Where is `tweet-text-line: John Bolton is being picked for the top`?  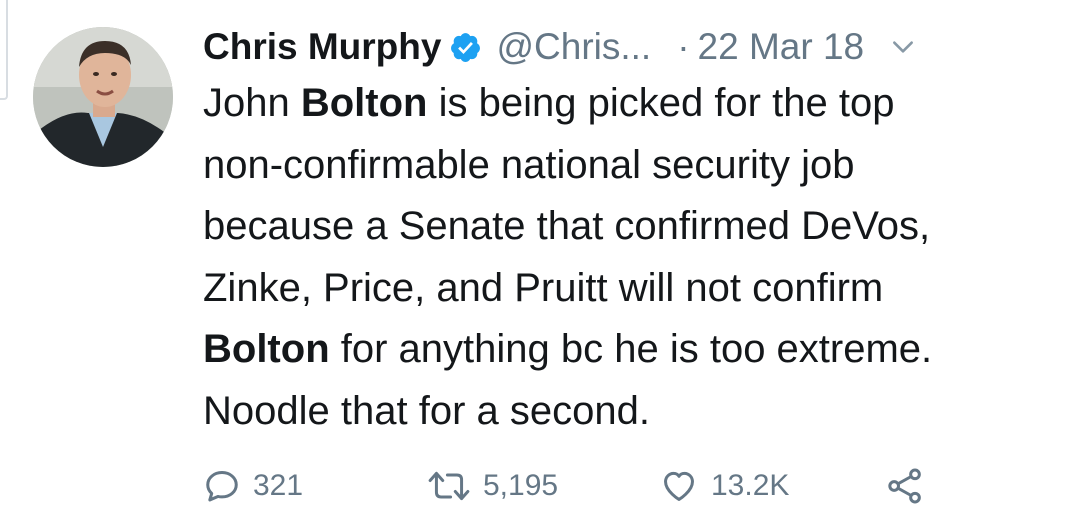 tweet-text-line: John Bolton is being picked for the top is located at coordinates (628, 104).